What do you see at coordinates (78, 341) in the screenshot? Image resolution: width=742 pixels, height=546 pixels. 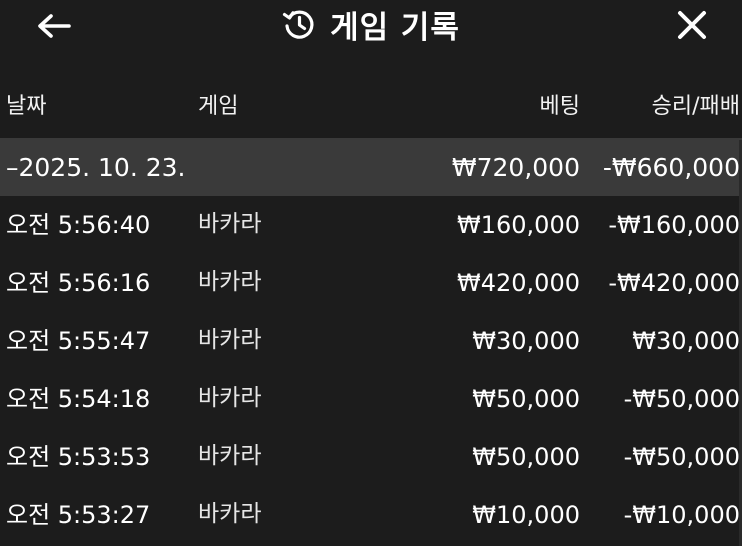 I see `row-time: 오전 5:55:47` at bounding box center [78, 341].